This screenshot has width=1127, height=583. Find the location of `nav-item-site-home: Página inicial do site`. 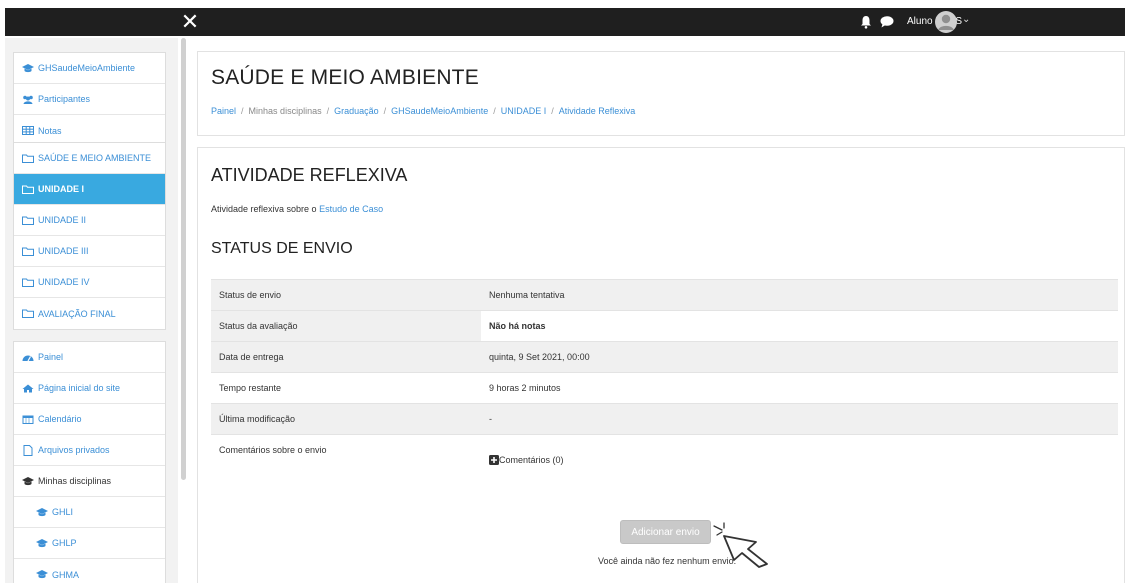

nav-item-site-home: Página inicial do site is located at coordinates (89, 388).